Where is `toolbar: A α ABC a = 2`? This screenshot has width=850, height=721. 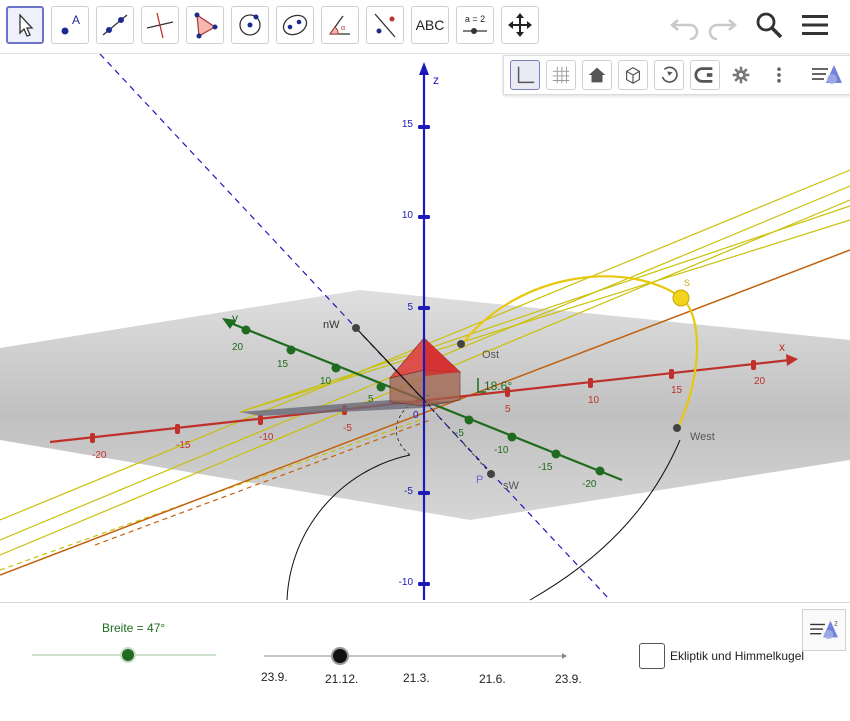 toolbar: A α ABC a = 2 is located at coordinates (425, 27).